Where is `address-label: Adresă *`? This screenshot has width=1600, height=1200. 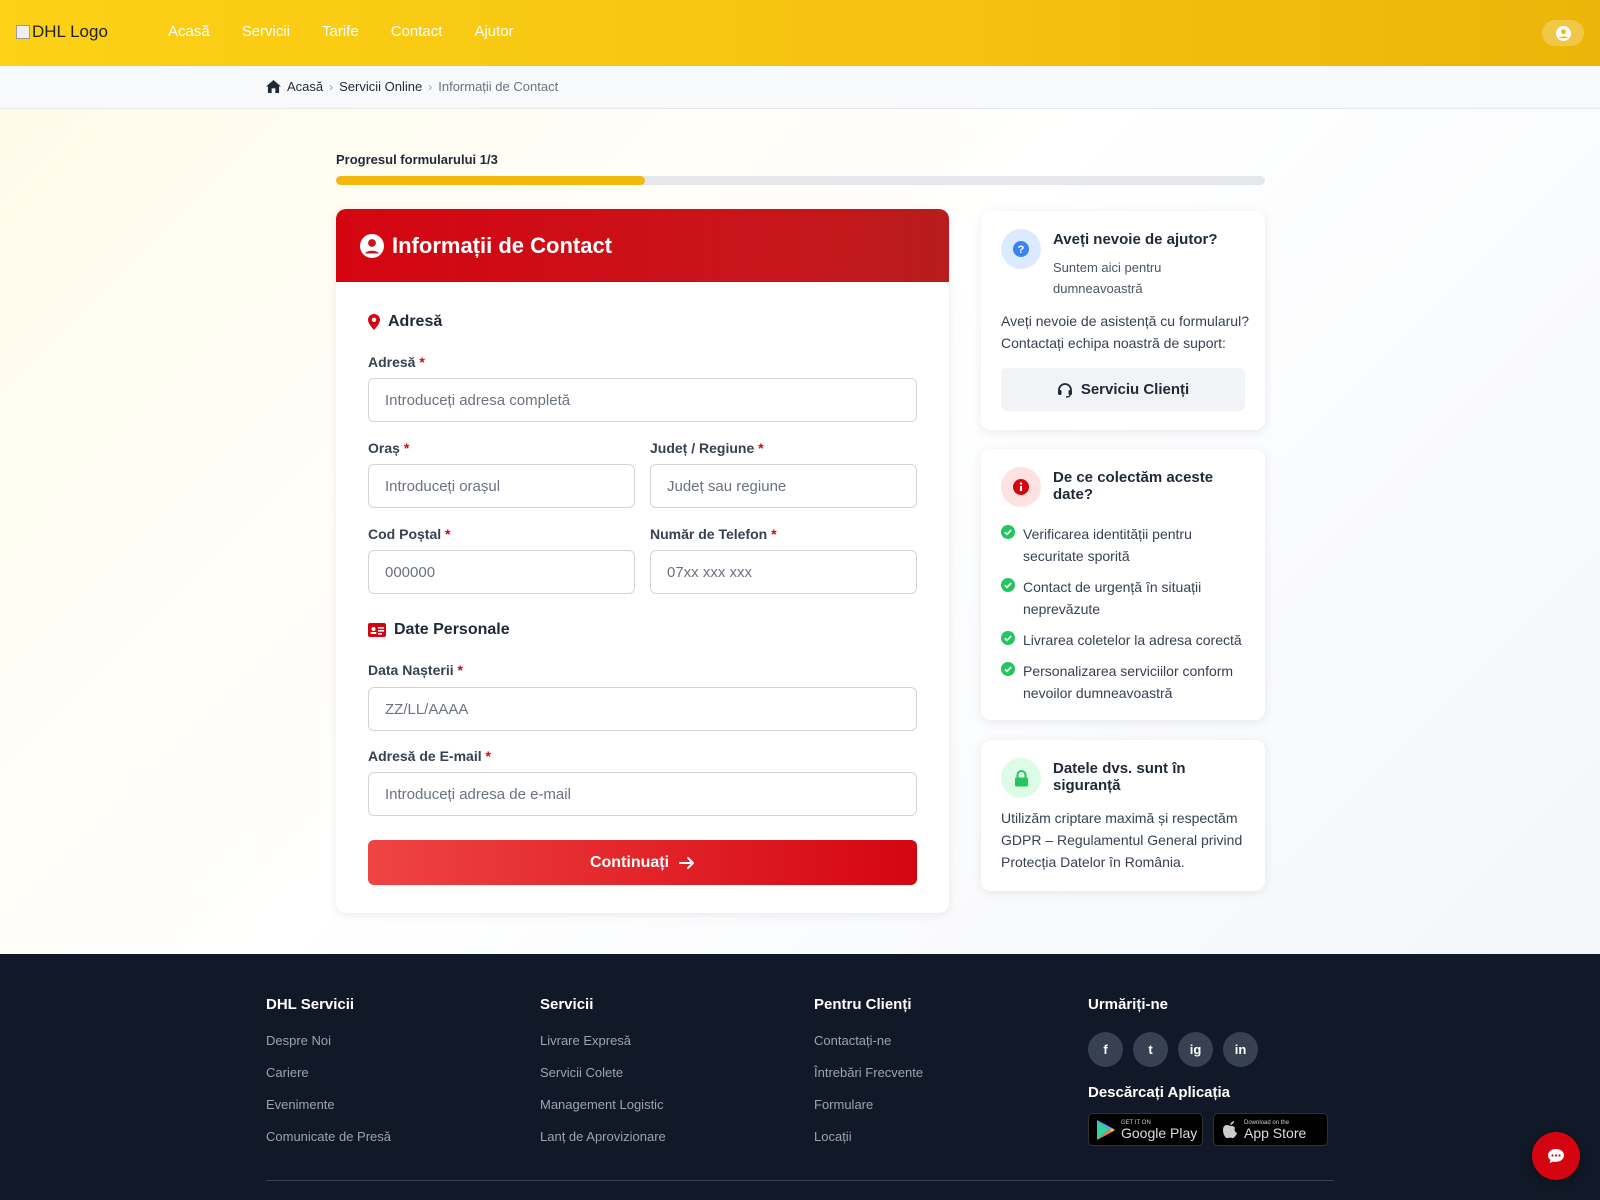
address-label: Adresă * is located at coordinates (396, 362).